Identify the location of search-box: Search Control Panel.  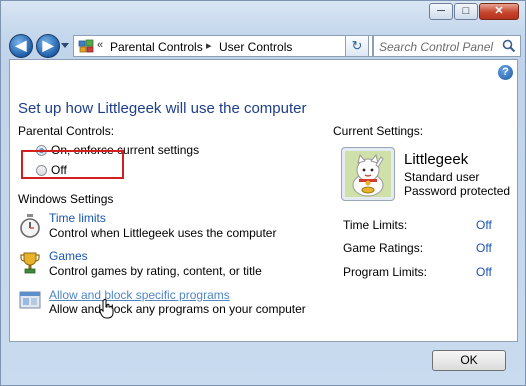
(447, 46).